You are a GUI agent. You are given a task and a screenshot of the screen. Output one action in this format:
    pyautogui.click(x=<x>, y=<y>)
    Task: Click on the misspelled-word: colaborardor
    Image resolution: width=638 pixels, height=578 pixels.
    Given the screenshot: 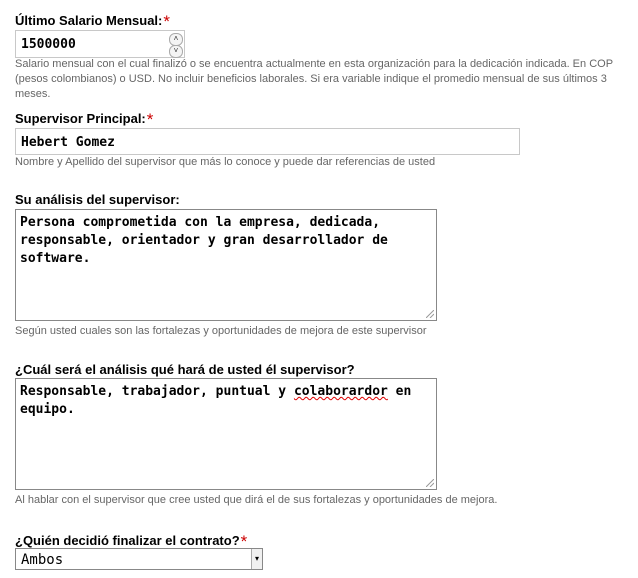 What is the action you would take?
    pyautogui.click(x=341, y=391)
    